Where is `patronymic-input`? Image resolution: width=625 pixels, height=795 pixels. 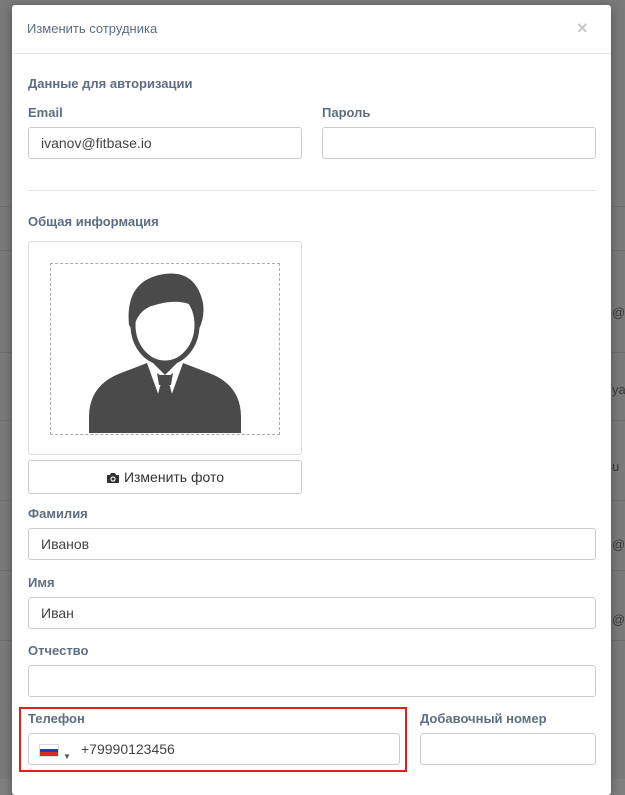
patronymic-input is located at coordinates (312, 681).